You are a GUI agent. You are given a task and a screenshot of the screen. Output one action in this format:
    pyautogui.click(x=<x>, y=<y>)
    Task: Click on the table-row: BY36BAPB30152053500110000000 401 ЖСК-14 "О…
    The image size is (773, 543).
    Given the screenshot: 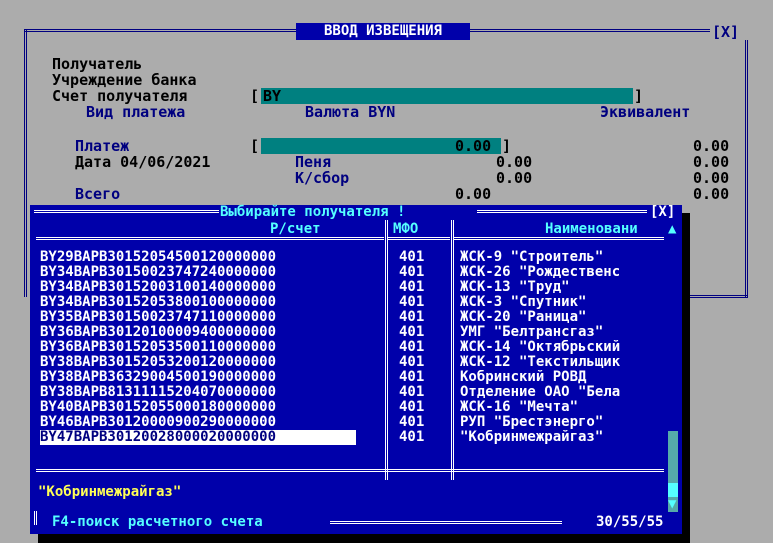 What is the action you would take?
    pyautogui.click(x=347, y=347)
    